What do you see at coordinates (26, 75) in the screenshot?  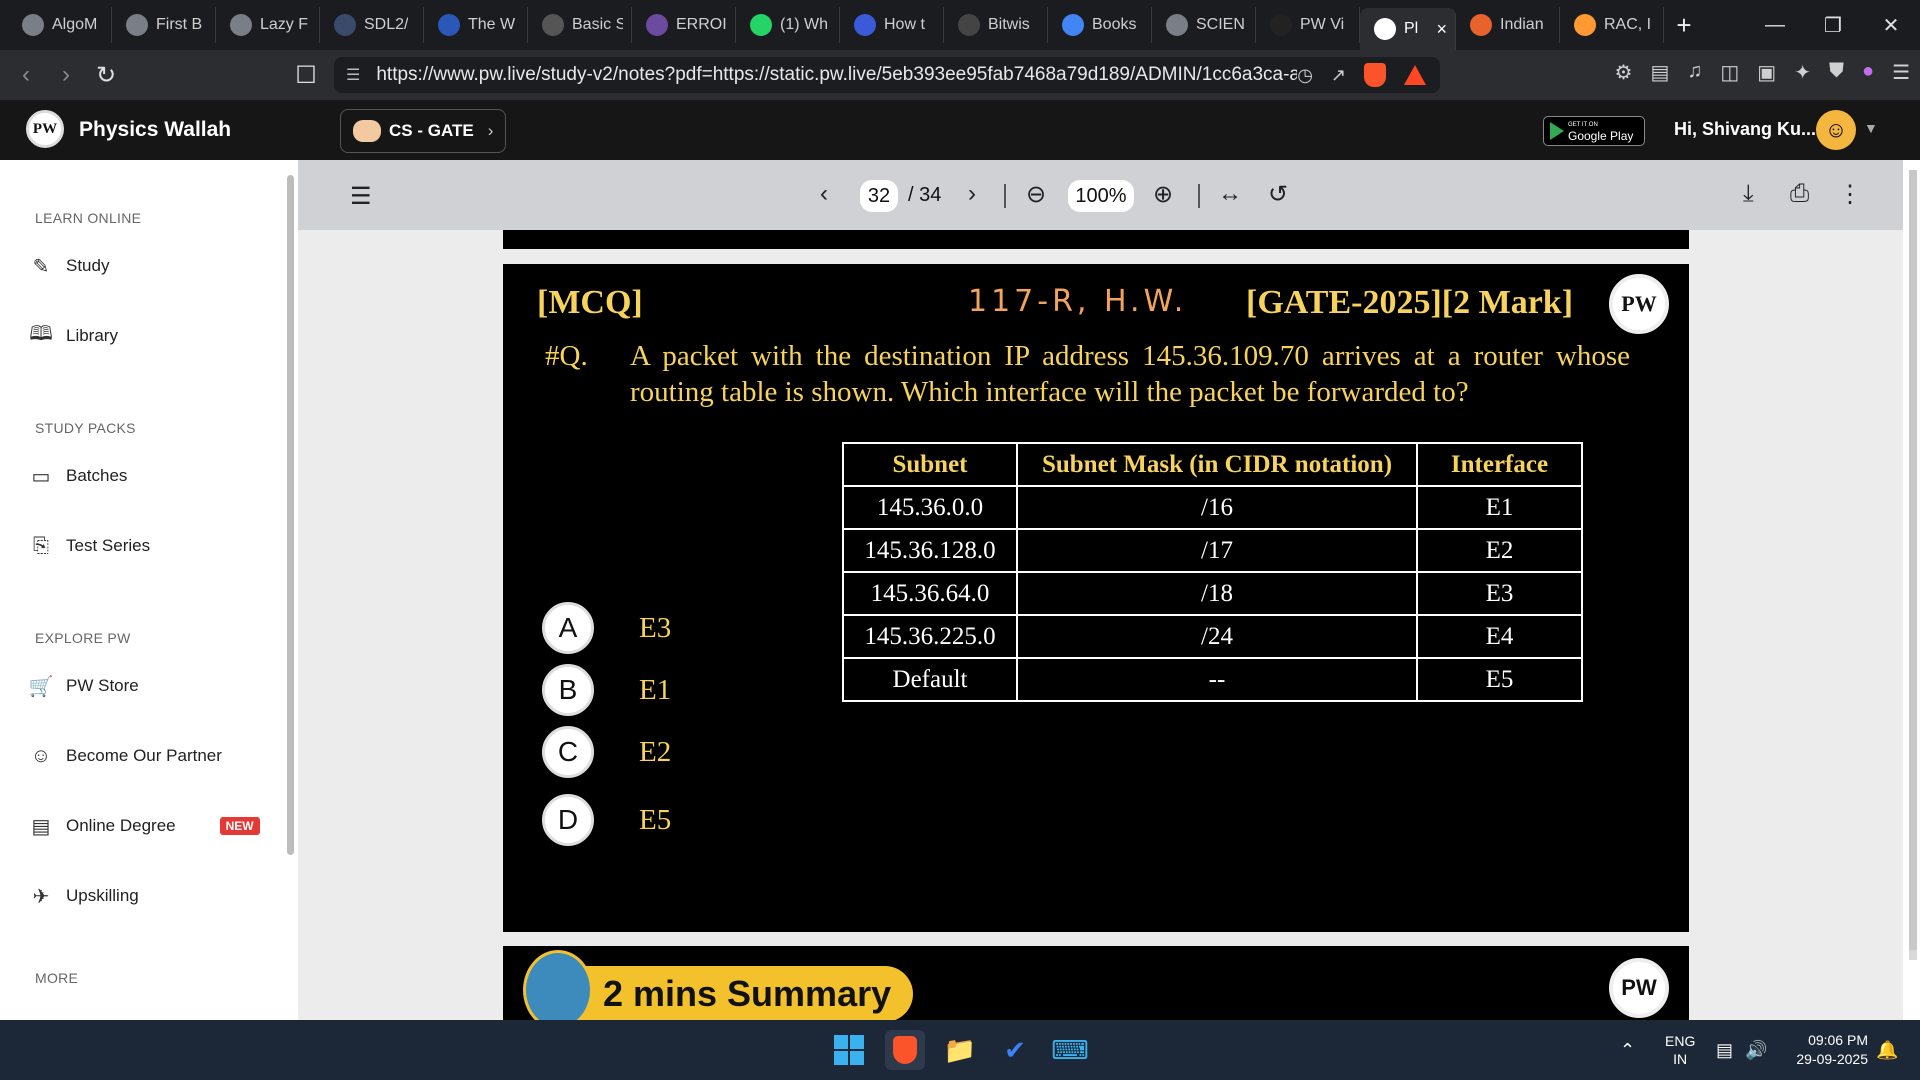 I see `back-button: ‹` at bounding box center [26, 75].